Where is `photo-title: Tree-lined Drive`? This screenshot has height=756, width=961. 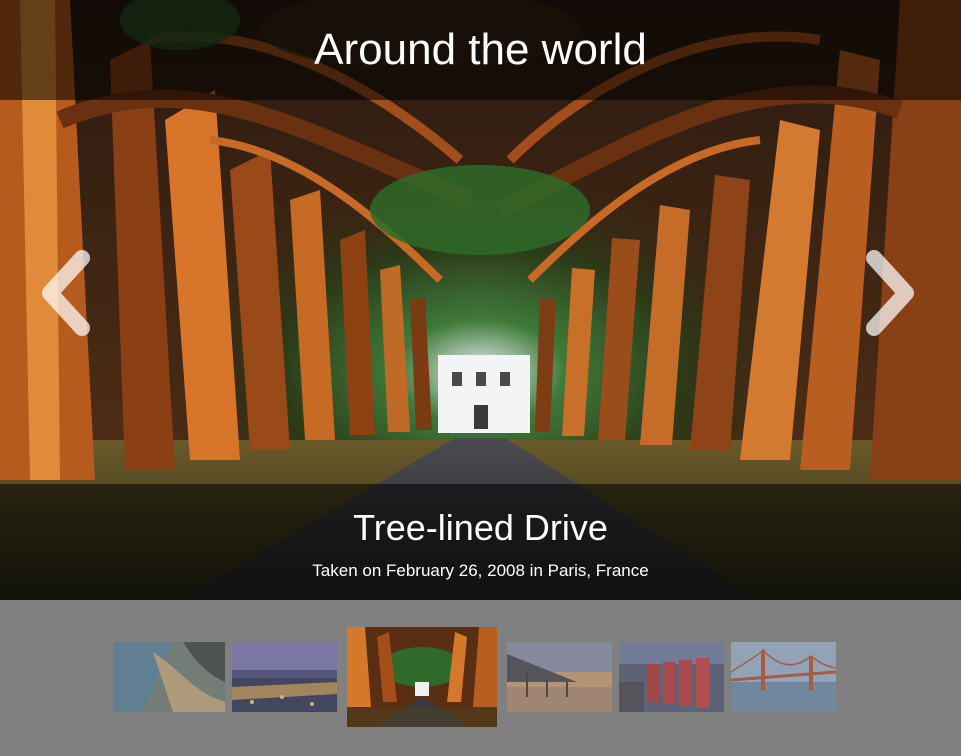
photo-title: Tree-lined Drive is located at coordinates (480, 527).